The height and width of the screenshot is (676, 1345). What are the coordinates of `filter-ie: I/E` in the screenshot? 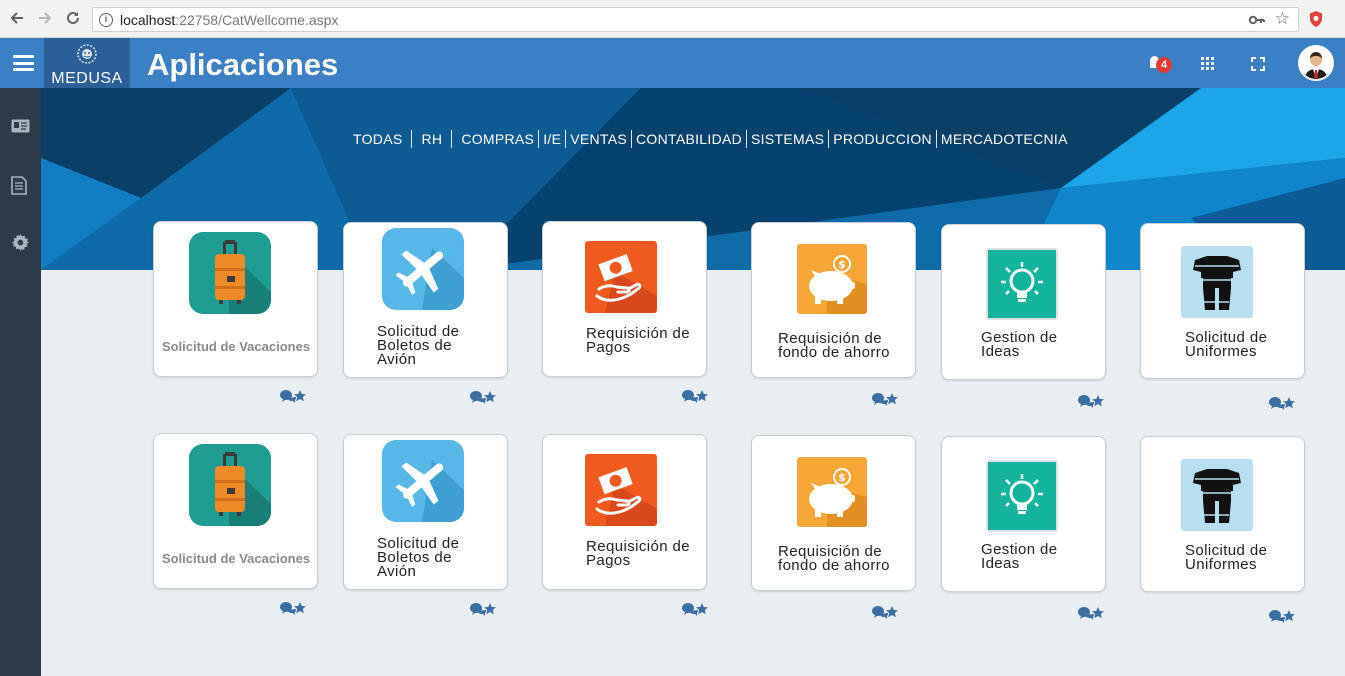 It's located at (552, 139).